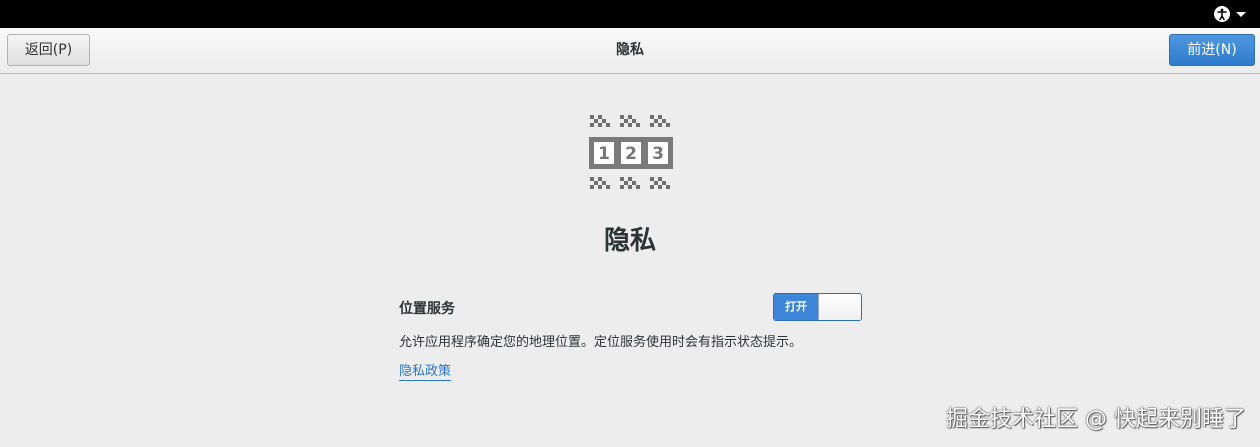 This screenshot has width=1260, height=447. I want to click on digit-2: 2, so click(631, 154).